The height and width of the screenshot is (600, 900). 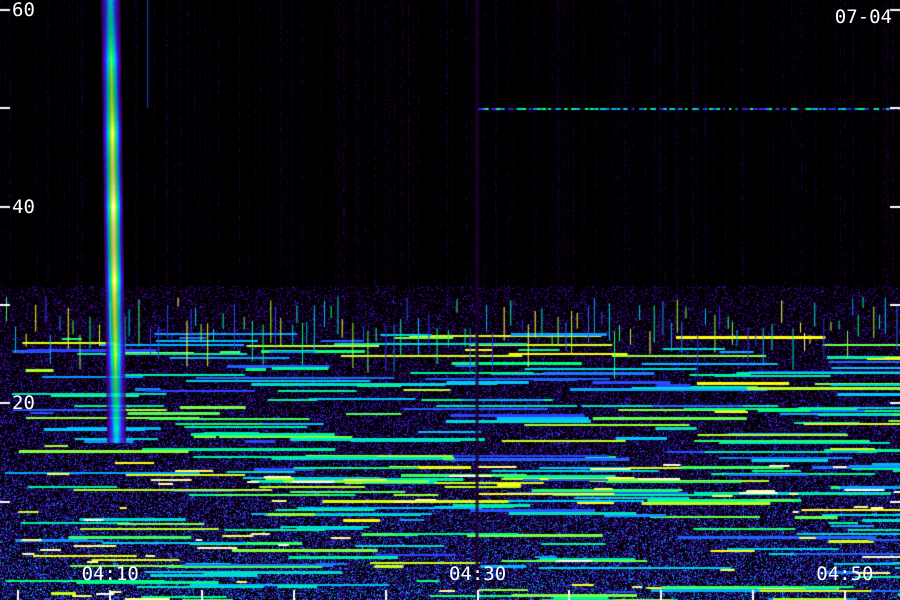 What do you see at coordinates (23, 206) in the screenshot?
I see `y-tick-label: 40` at bounding box center [23, 206].